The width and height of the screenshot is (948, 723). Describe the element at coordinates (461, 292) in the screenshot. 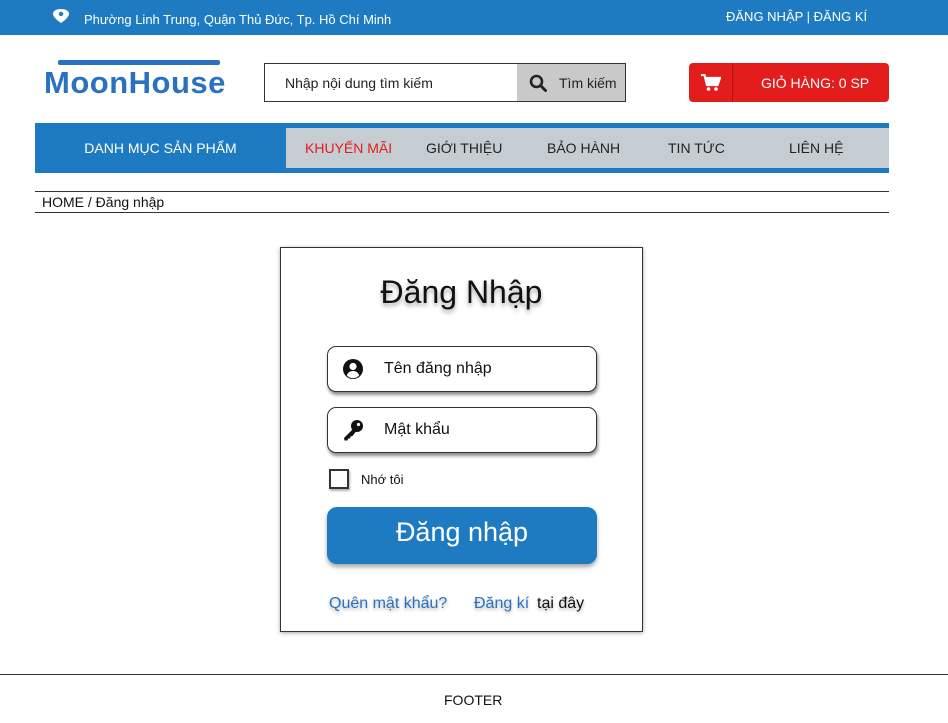

I see `login-title: Đăng Nhập` at that location.